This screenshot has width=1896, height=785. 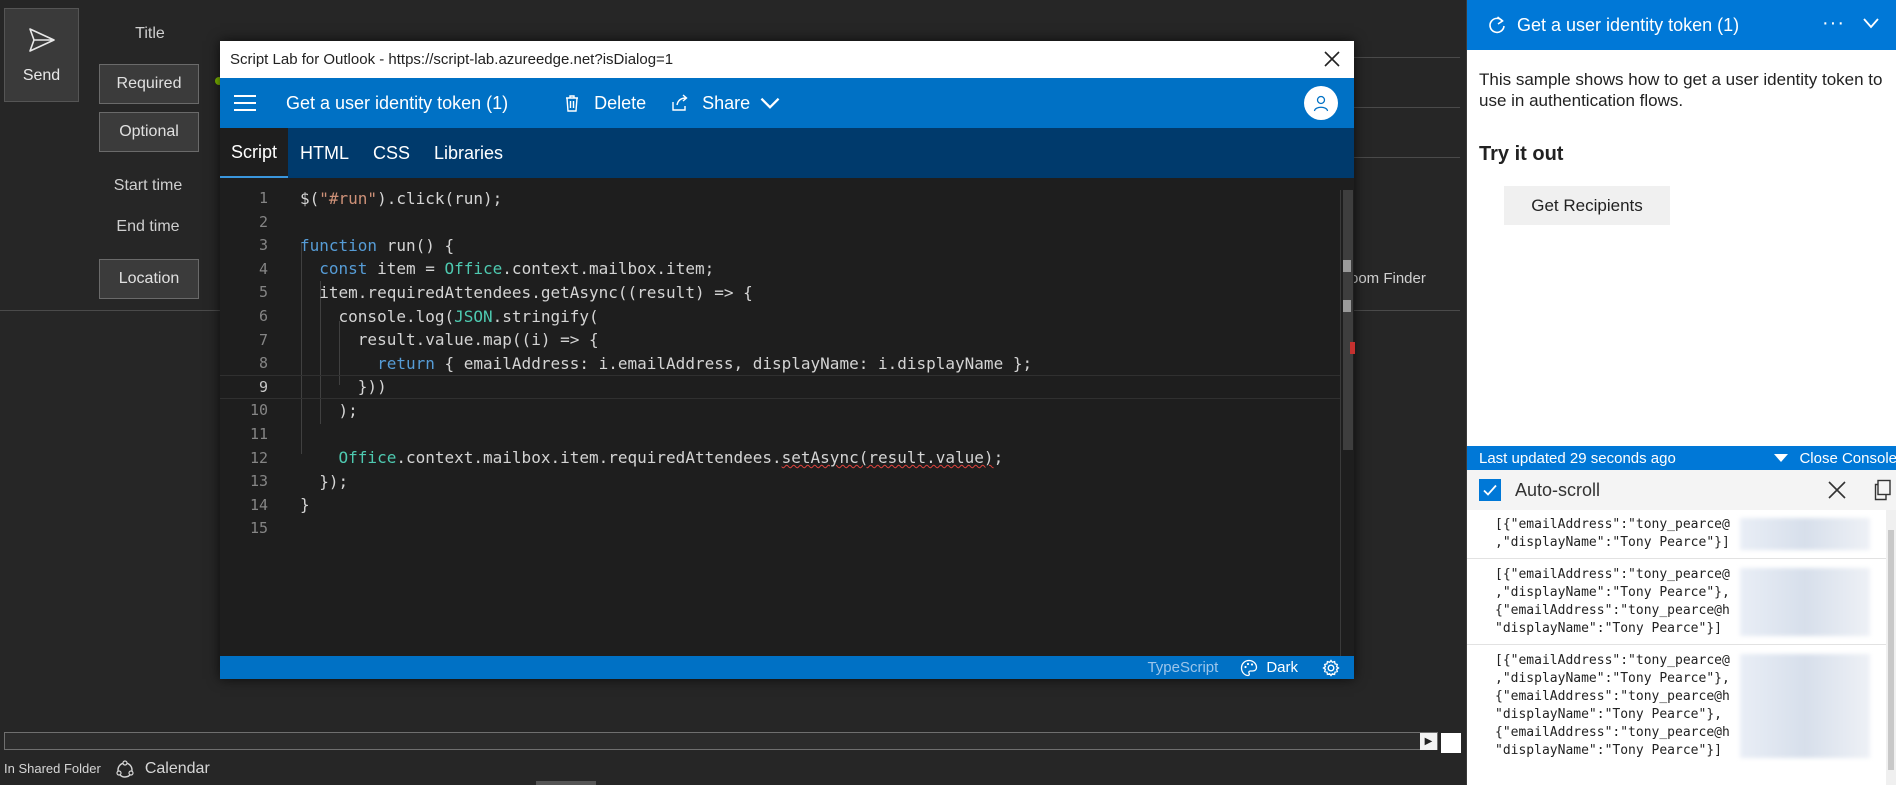 What do you see at coordinates (1348, 320) in the screenshot?
I see `editor-scroll-thumb` at bounding box center [1348, 320].